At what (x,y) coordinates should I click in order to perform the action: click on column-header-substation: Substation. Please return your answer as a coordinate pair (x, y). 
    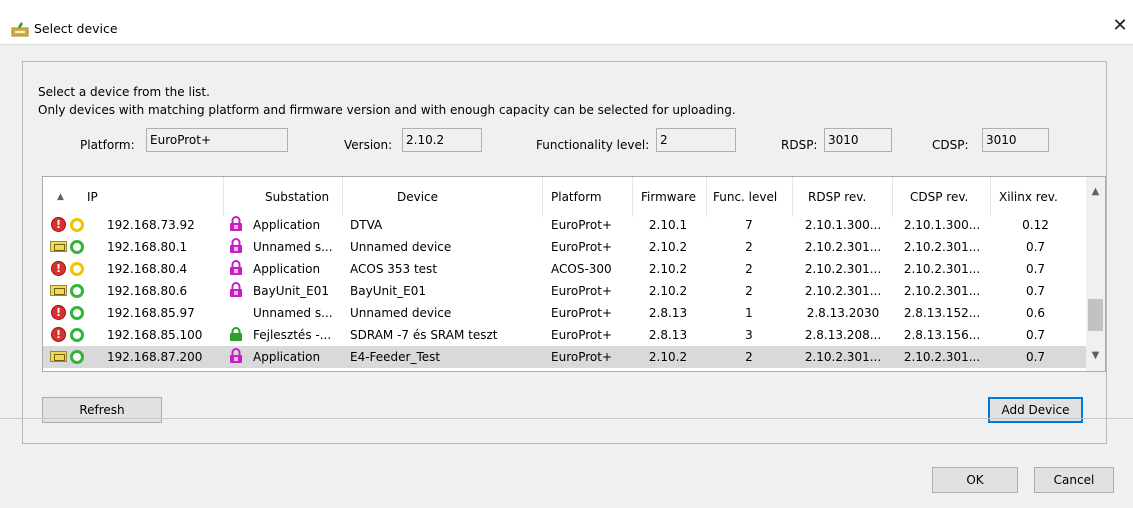
    Looking at the image, I should click on (297, 197).